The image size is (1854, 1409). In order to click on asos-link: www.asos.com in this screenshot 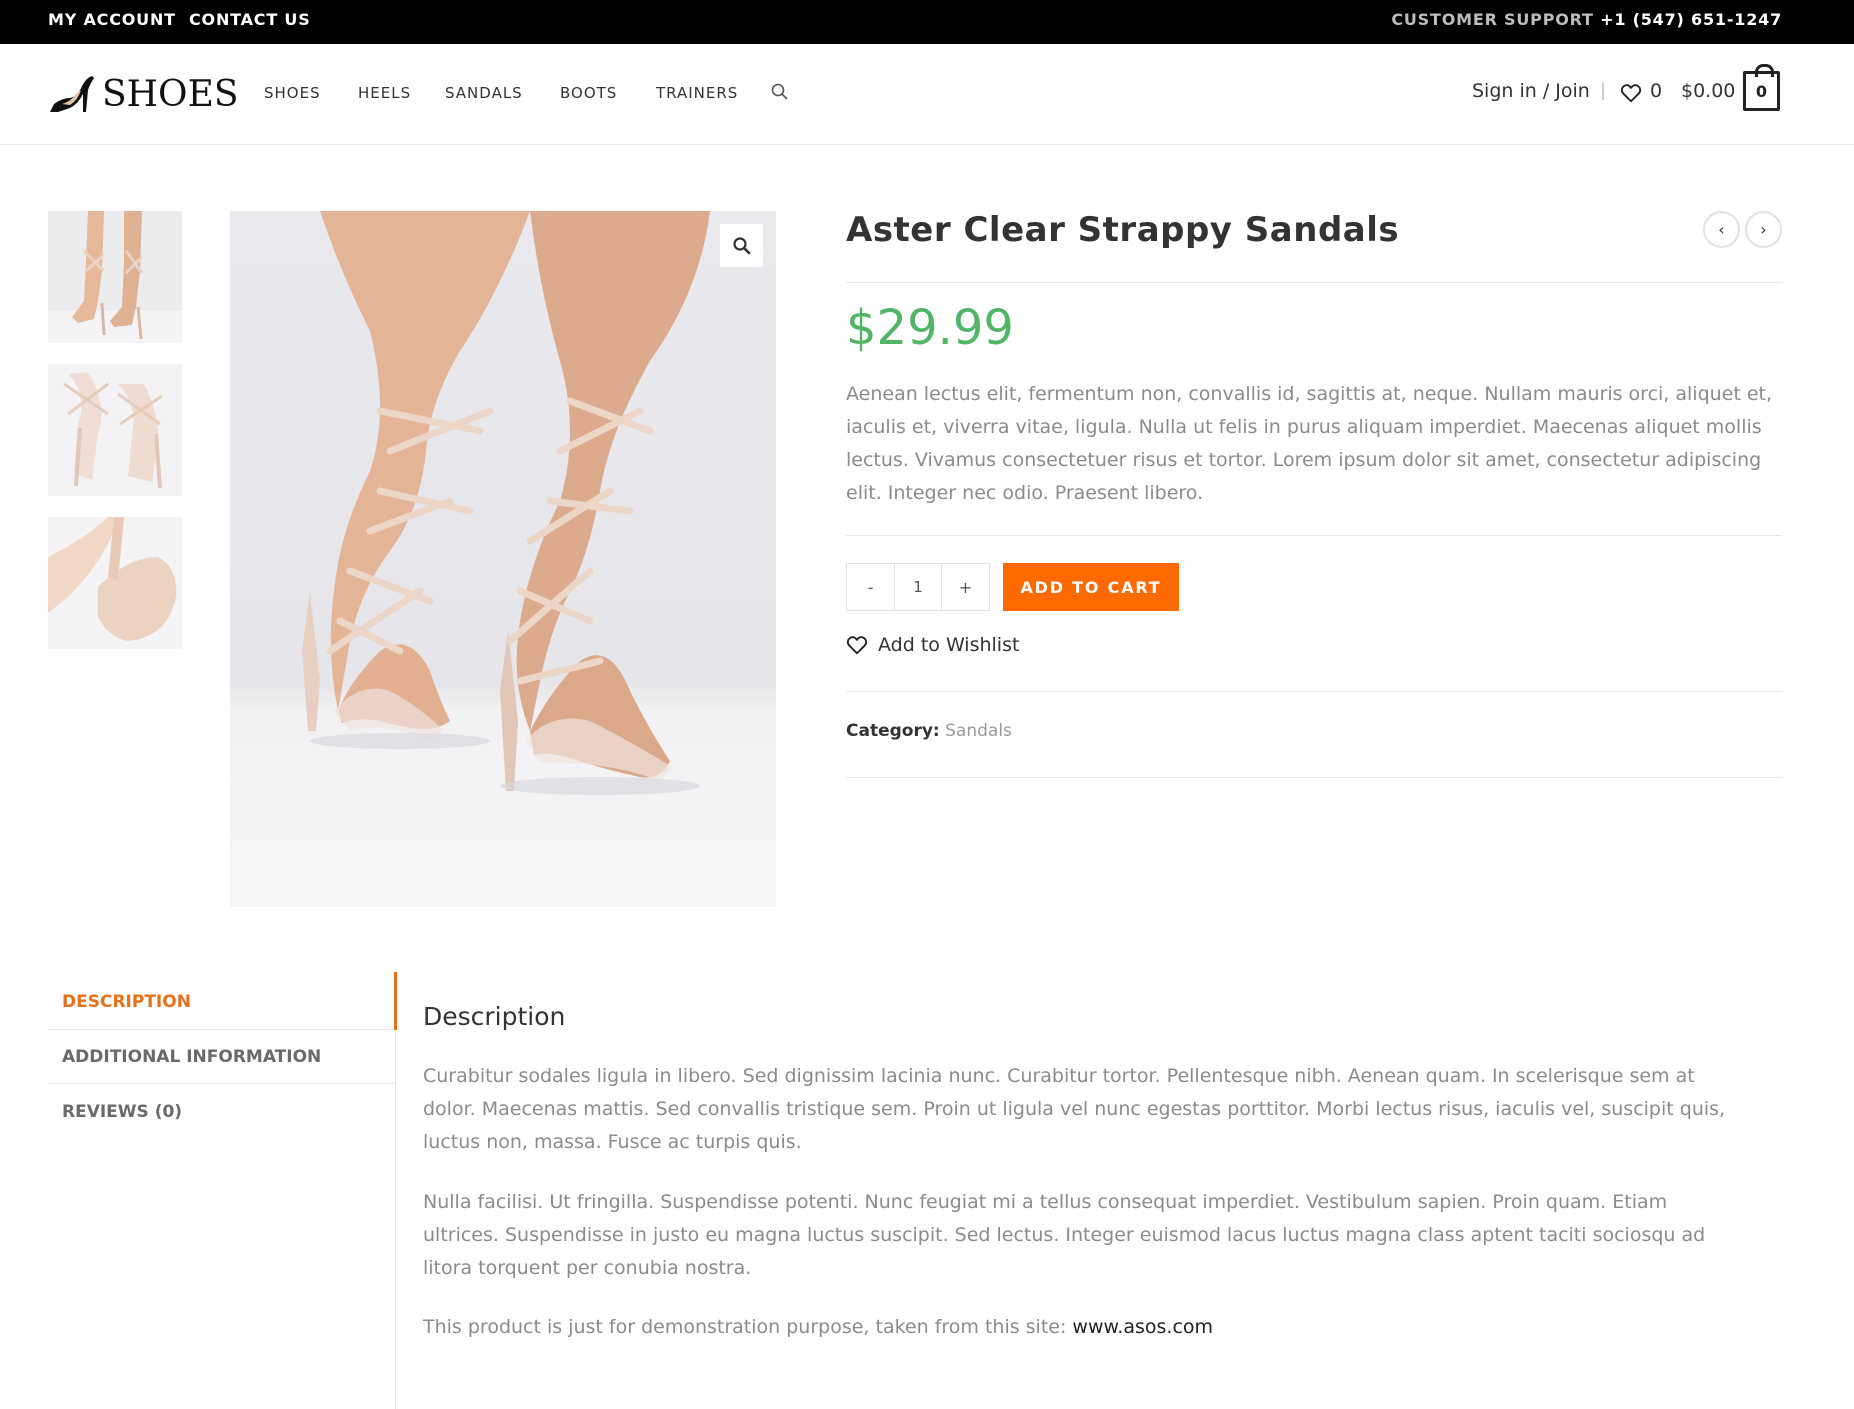, I will do `click(1142, 1327)`.